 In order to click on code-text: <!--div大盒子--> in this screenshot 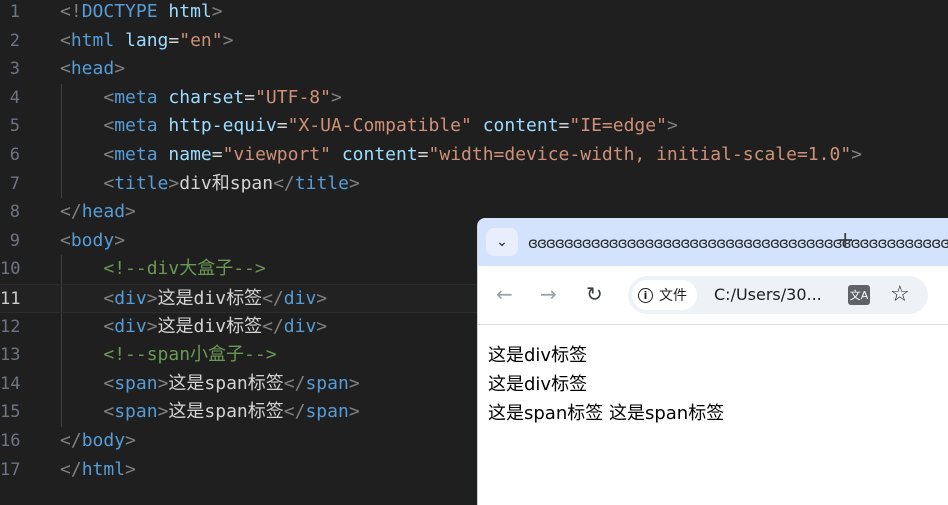, I will do `click(184, 269)`.